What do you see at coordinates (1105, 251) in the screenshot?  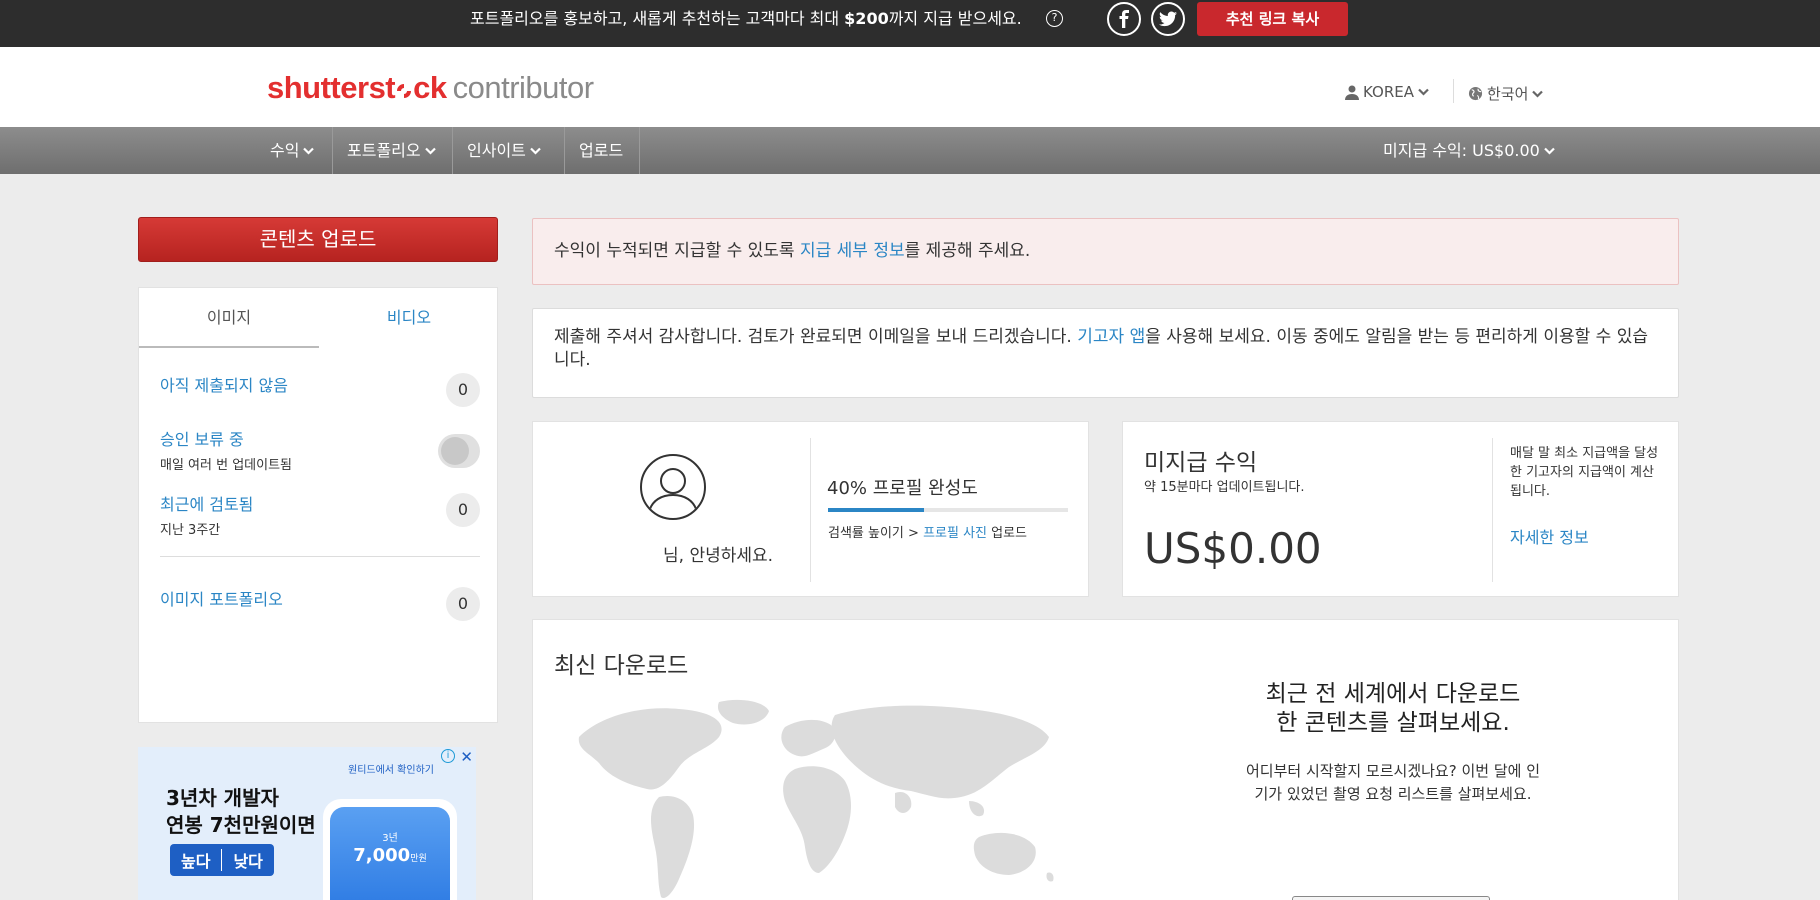 I see `payout-details-alert: 수익이 누적되면 지급할 수 있도록 지급 세부 정보를 제공해 주세요.` at bounding box center [1105, 251].